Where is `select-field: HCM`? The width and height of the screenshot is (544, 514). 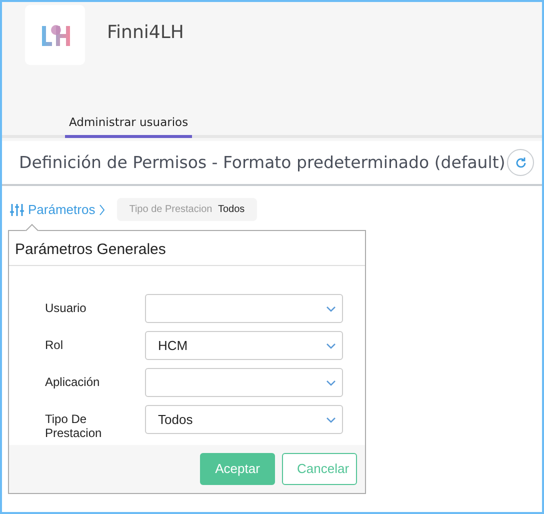
select-field: HCM is located at coordinates (244, 345).